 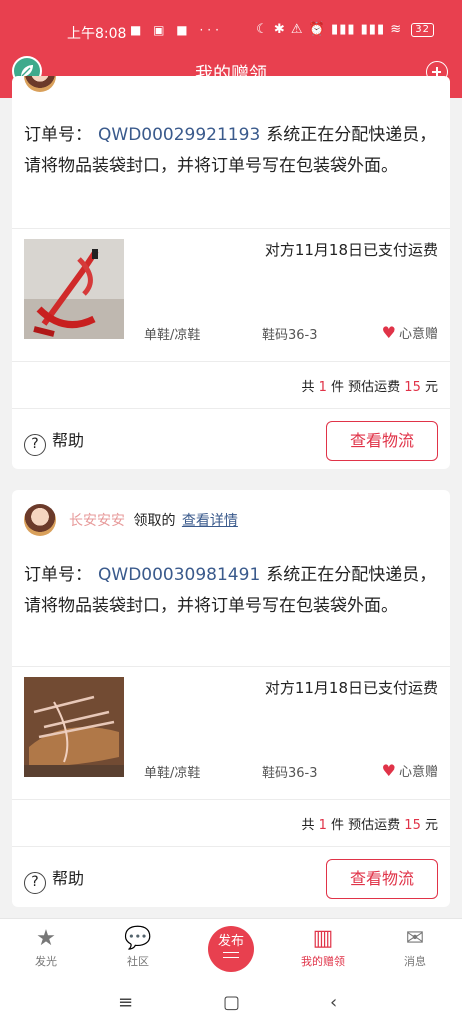 I want to click on status-indicators: ■ ▣ ■ ···, so click(x=176, y=30).